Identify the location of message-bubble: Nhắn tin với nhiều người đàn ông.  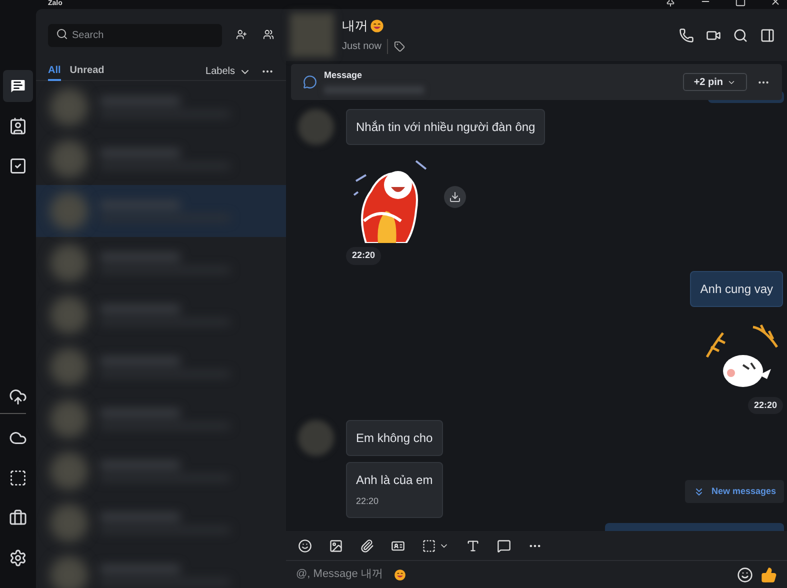
(446, 127).